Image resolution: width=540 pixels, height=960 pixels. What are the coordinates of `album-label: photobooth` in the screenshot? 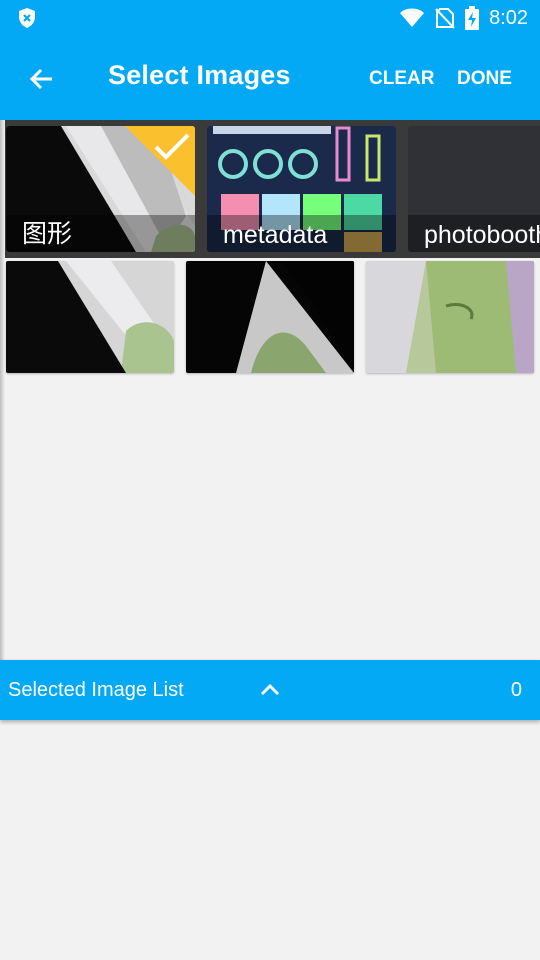 It's located at (482, 235).